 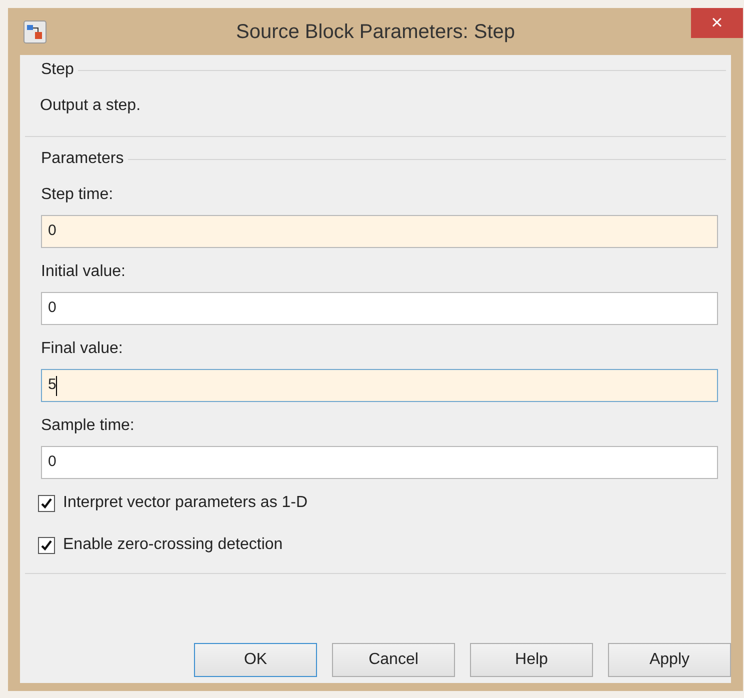 What do you see at coordinates (375, 32) in the screenshot?
I see `window-title: Source Block Parameters: Step` at bounding box center [375, 32].